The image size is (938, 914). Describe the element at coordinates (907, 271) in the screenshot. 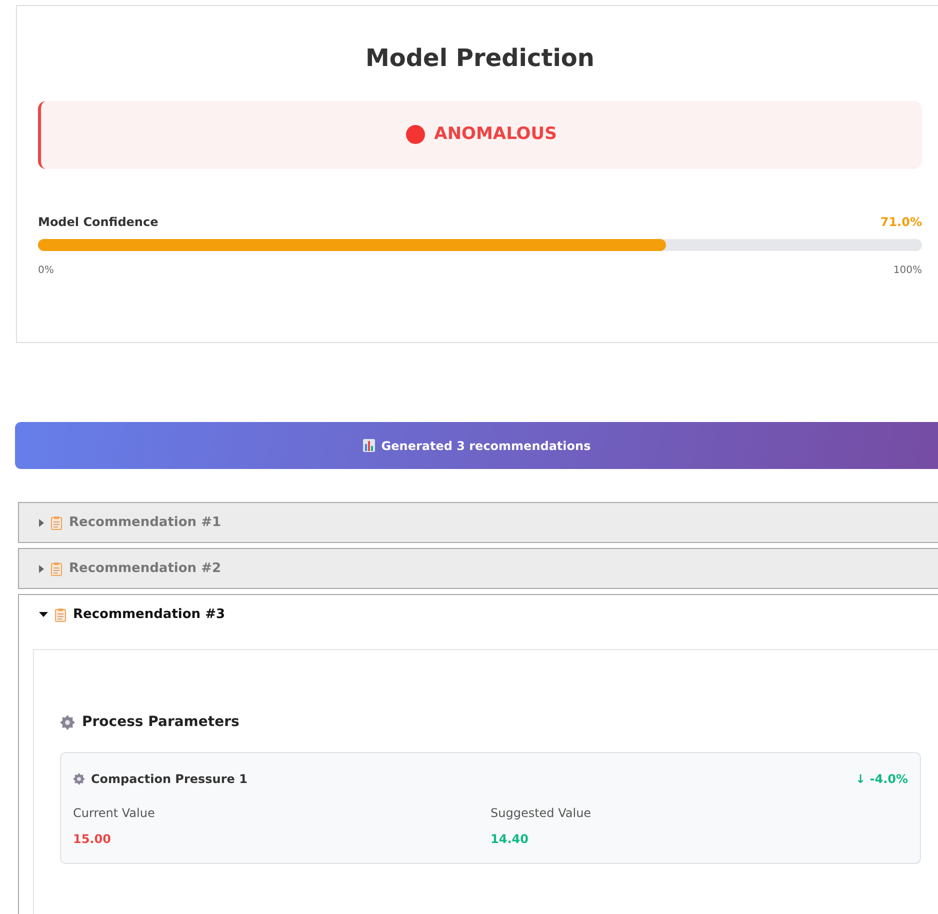

I see `max-label: 100%` at that location.